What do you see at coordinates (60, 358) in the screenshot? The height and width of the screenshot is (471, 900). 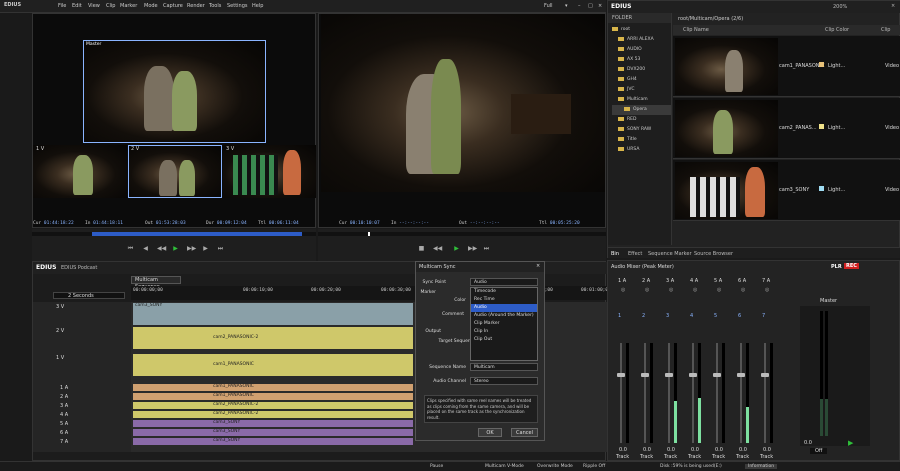 I see `track-label: 1 V` at bounding box center [60, 358].